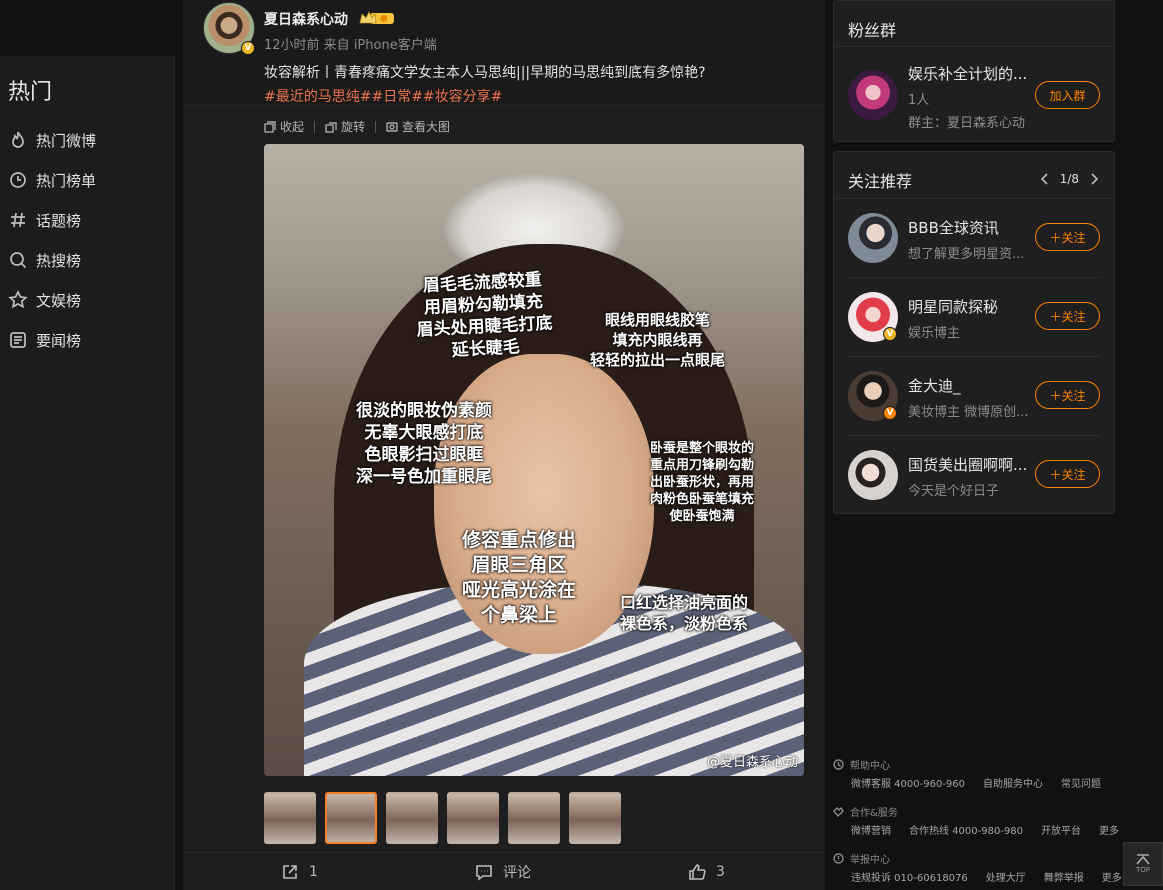  I want to click on image-watermark: @夏日森系心动, so click(752, 762).